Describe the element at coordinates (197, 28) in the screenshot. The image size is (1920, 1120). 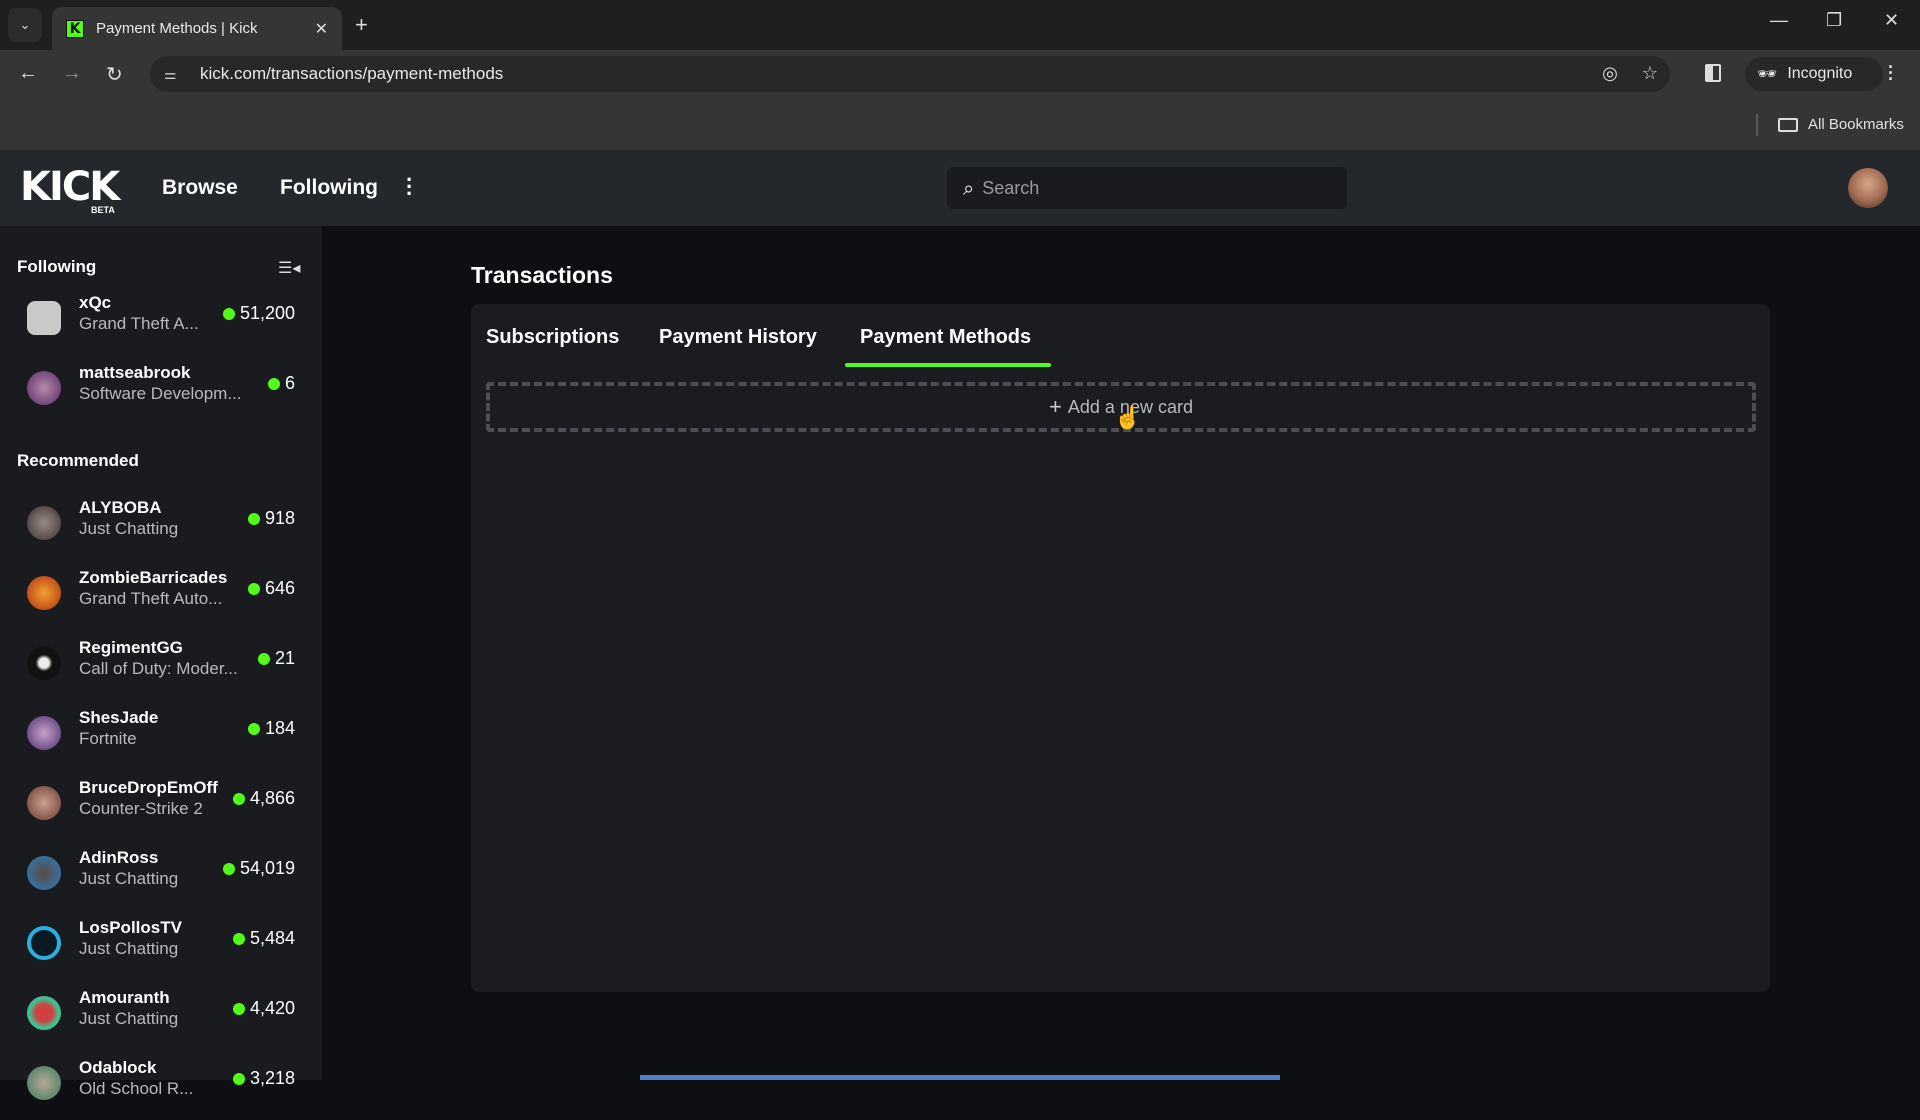
I see `browser-tab: K Payment Methods | Kick ✕` at that location.